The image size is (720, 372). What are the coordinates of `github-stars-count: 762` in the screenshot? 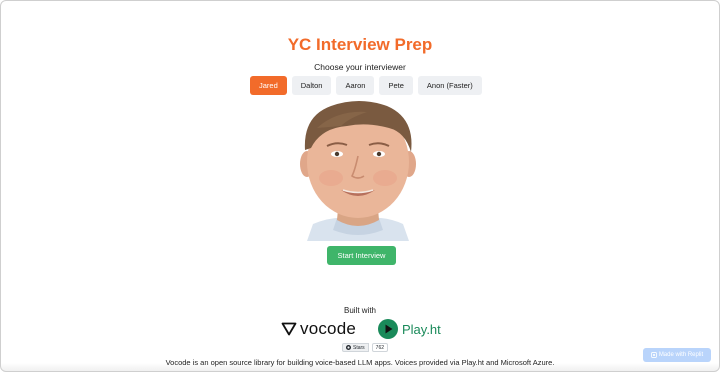 It's located at (380, 347).